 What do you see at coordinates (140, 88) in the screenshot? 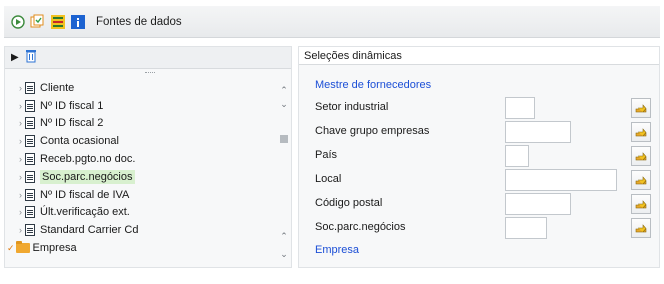
I see `tree-item: › Cliente` at bounding box center [140, 88].